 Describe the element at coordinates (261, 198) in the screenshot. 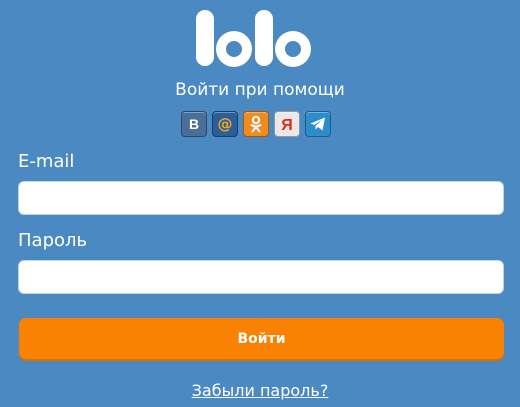

I see `email-field` at that location.